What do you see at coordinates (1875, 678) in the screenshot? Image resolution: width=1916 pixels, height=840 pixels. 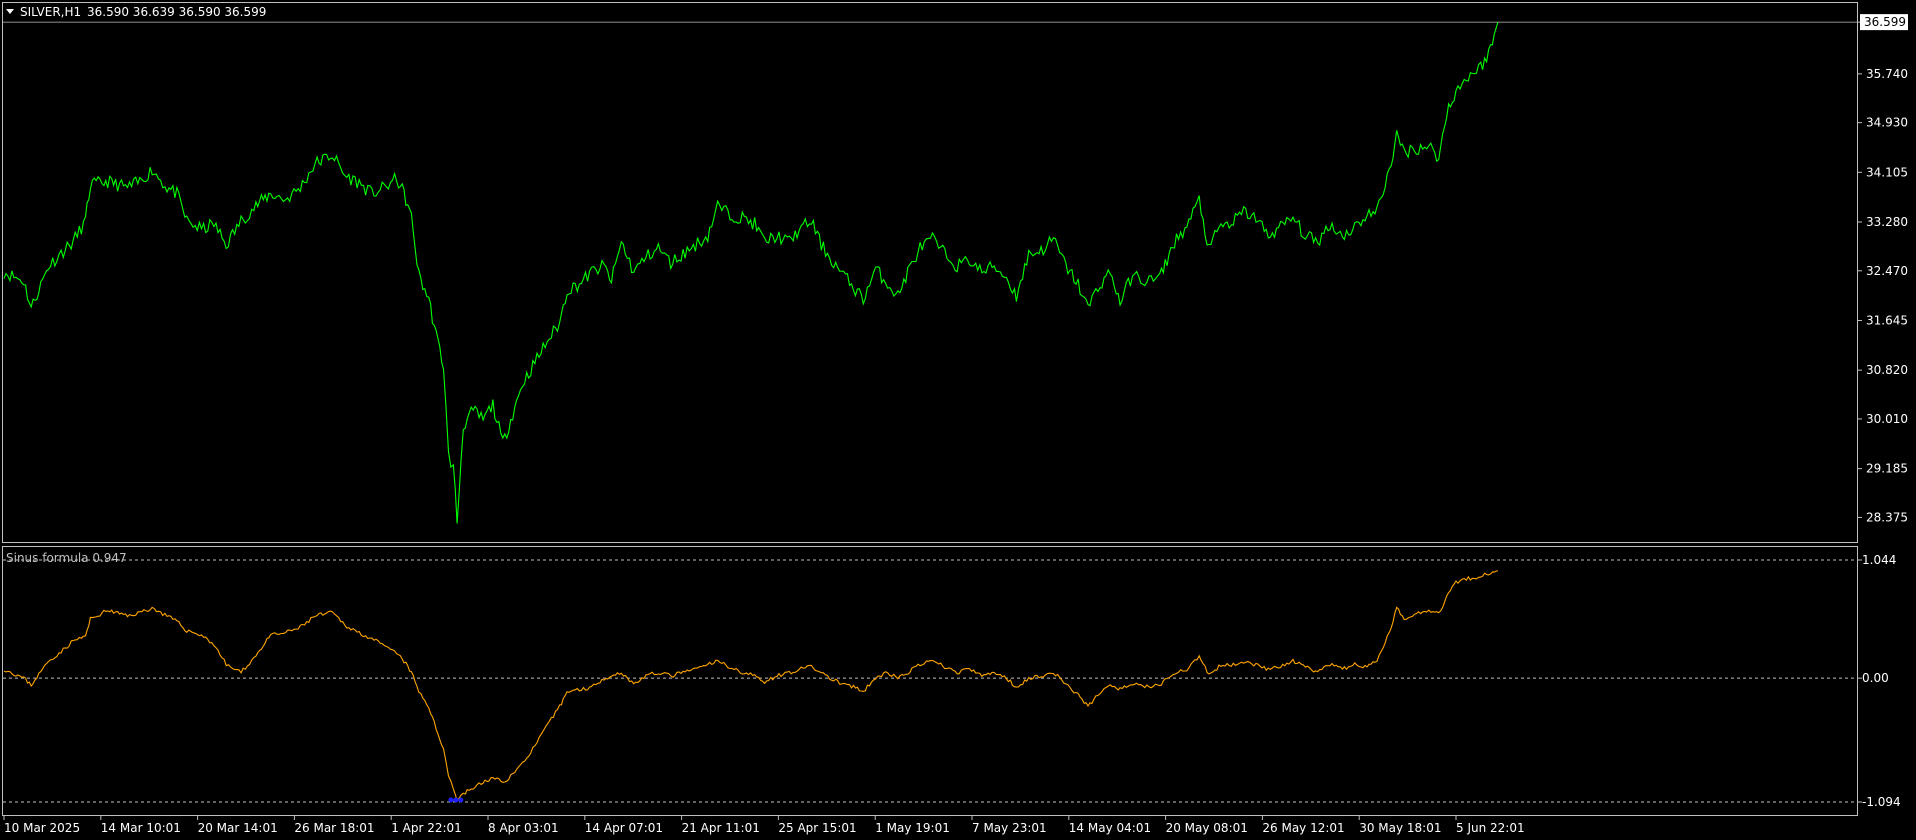 I see `indicator-tick-label: 0.00` at bounding box center [1875, 678].